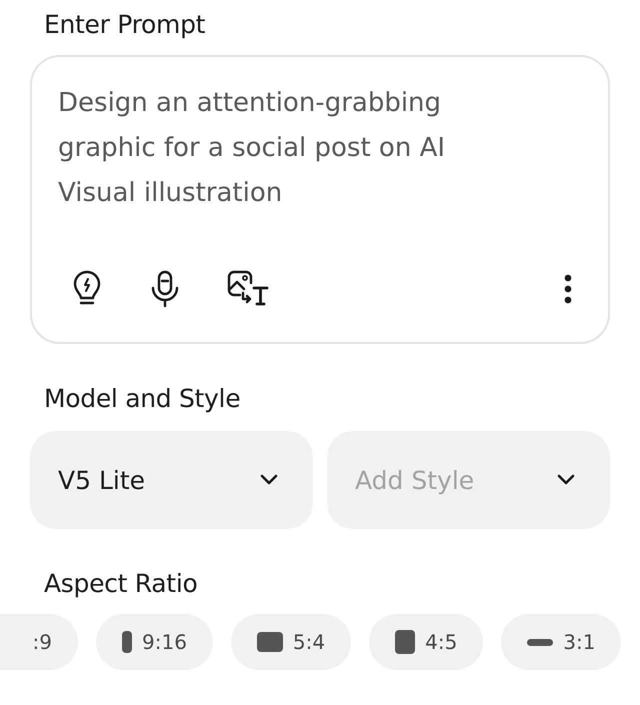 Image resolution: width=640 pixels, height=705 pixels. Describe the element at coordinates (568, 289) in the screenshot. I see `more-options-icon` at that location.